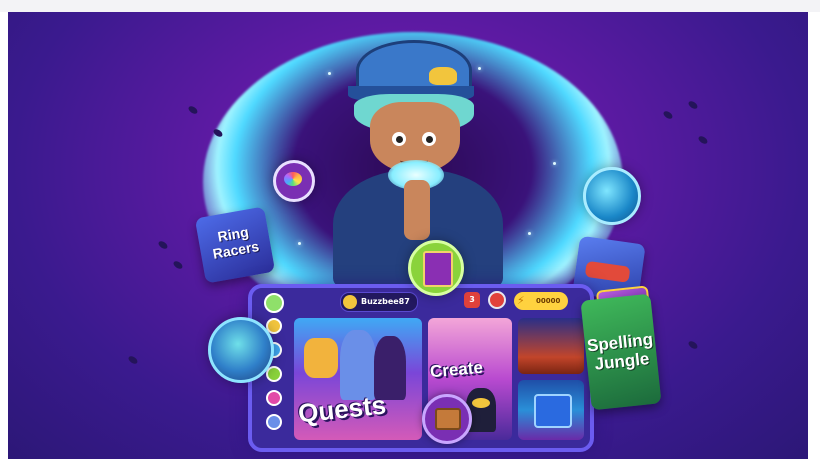 The height and width of the screenshot is (459, 820). I want to click on quests-label: Quests, so click(342, 409).